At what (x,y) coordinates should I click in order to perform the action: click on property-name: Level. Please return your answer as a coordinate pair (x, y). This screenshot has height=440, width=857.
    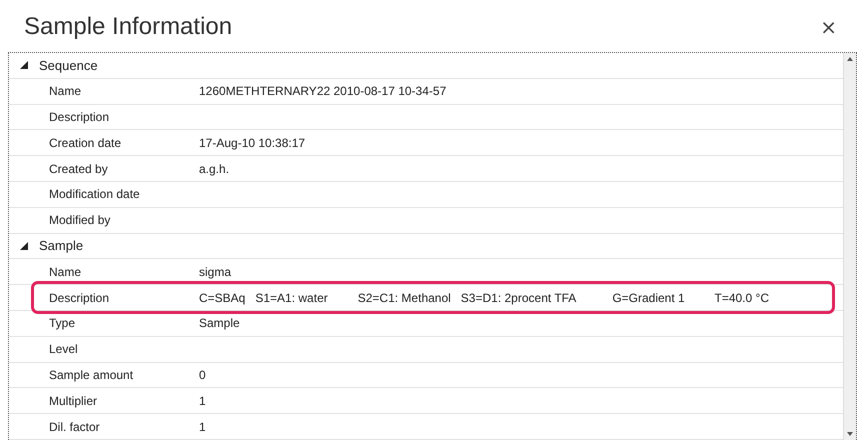
    Looking at the image, I should click on (64, 349).